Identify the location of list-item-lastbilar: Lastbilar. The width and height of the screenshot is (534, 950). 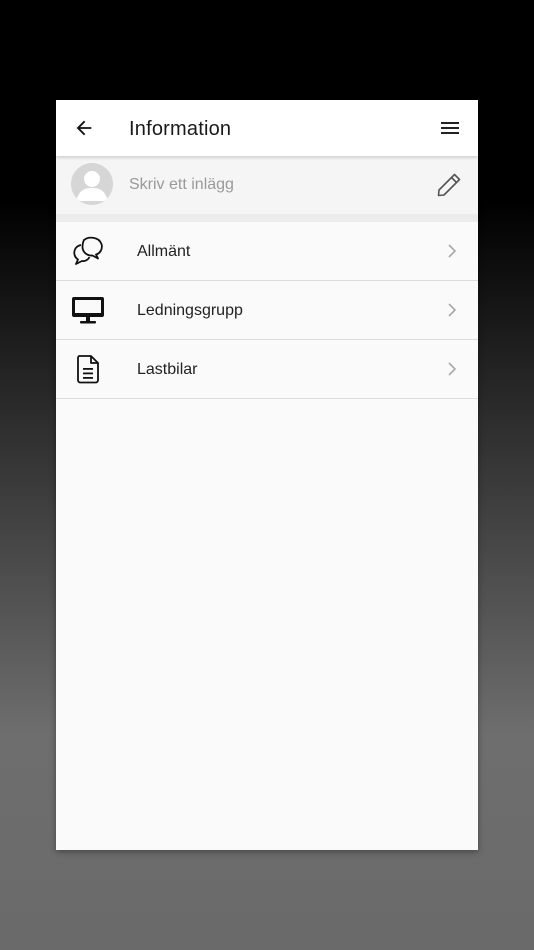
(267, 369).